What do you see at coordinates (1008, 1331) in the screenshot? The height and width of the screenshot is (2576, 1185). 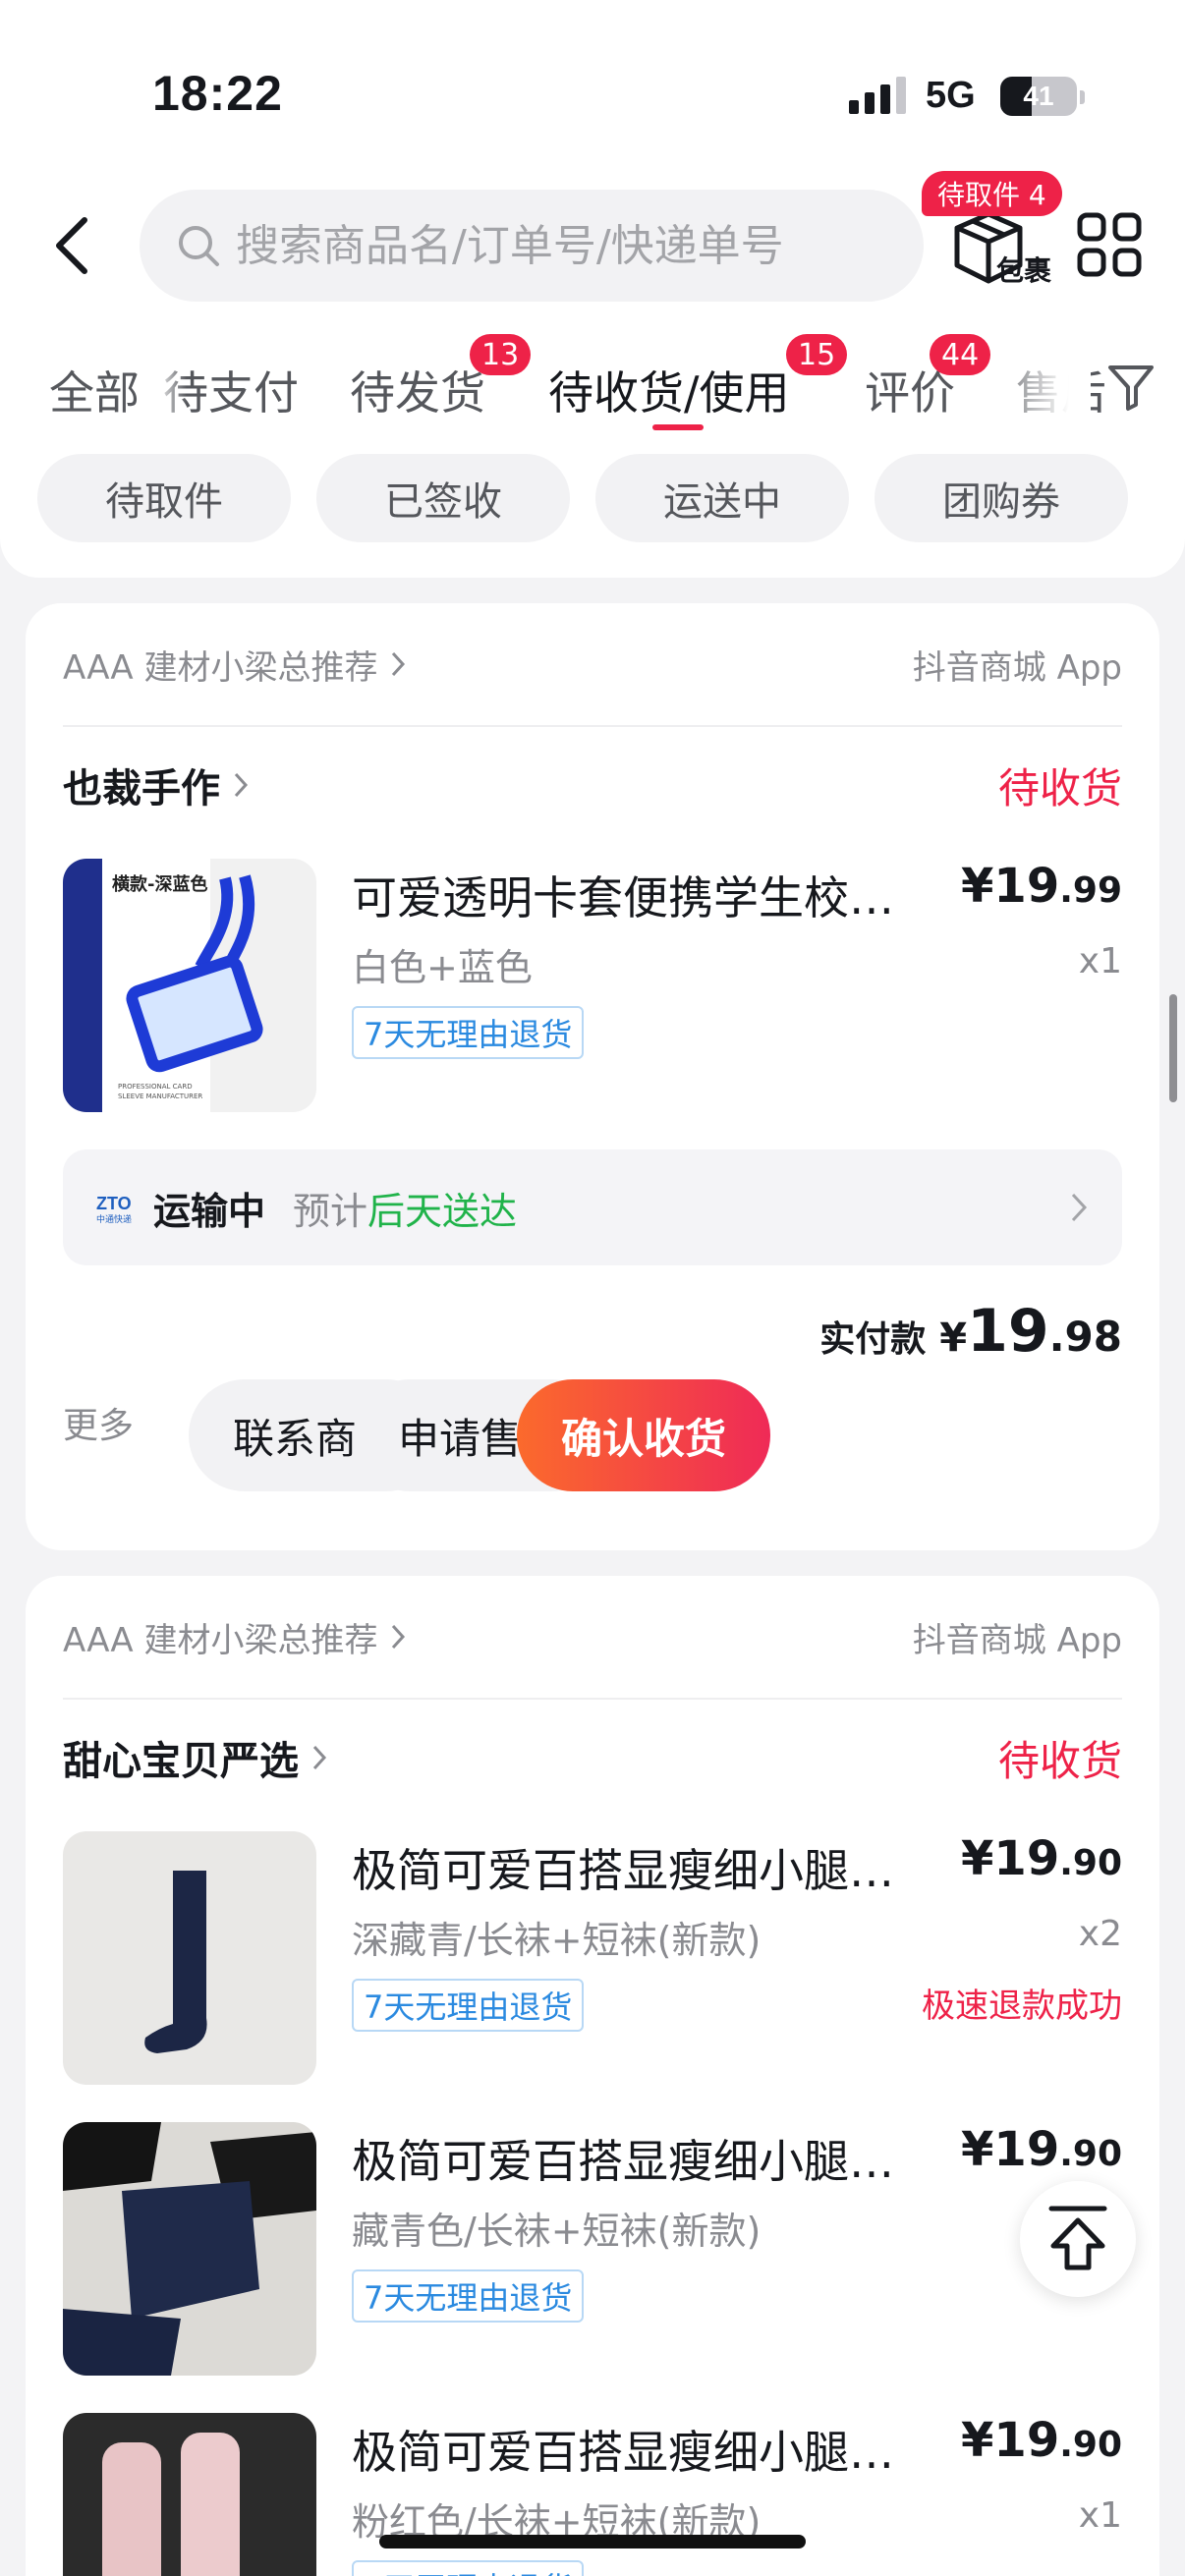 I see `total-integer: 19` at bounding box center [1008, 1331].